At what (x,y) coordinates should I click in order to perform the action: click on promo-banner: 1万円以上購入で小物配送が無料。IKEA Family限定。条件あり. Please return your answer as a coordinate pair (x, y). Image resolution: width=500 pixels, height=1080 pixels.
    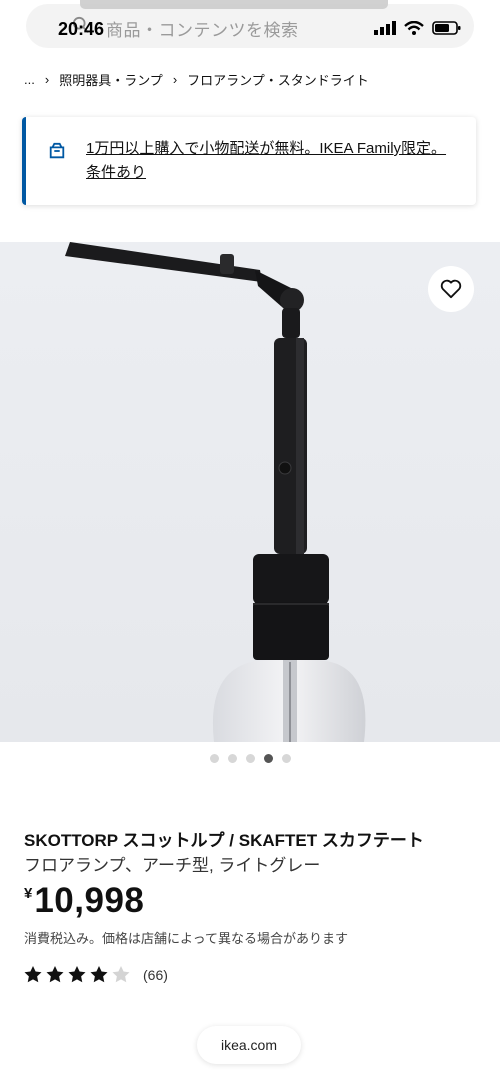
    Looking at the image, I should click on (249, 161).